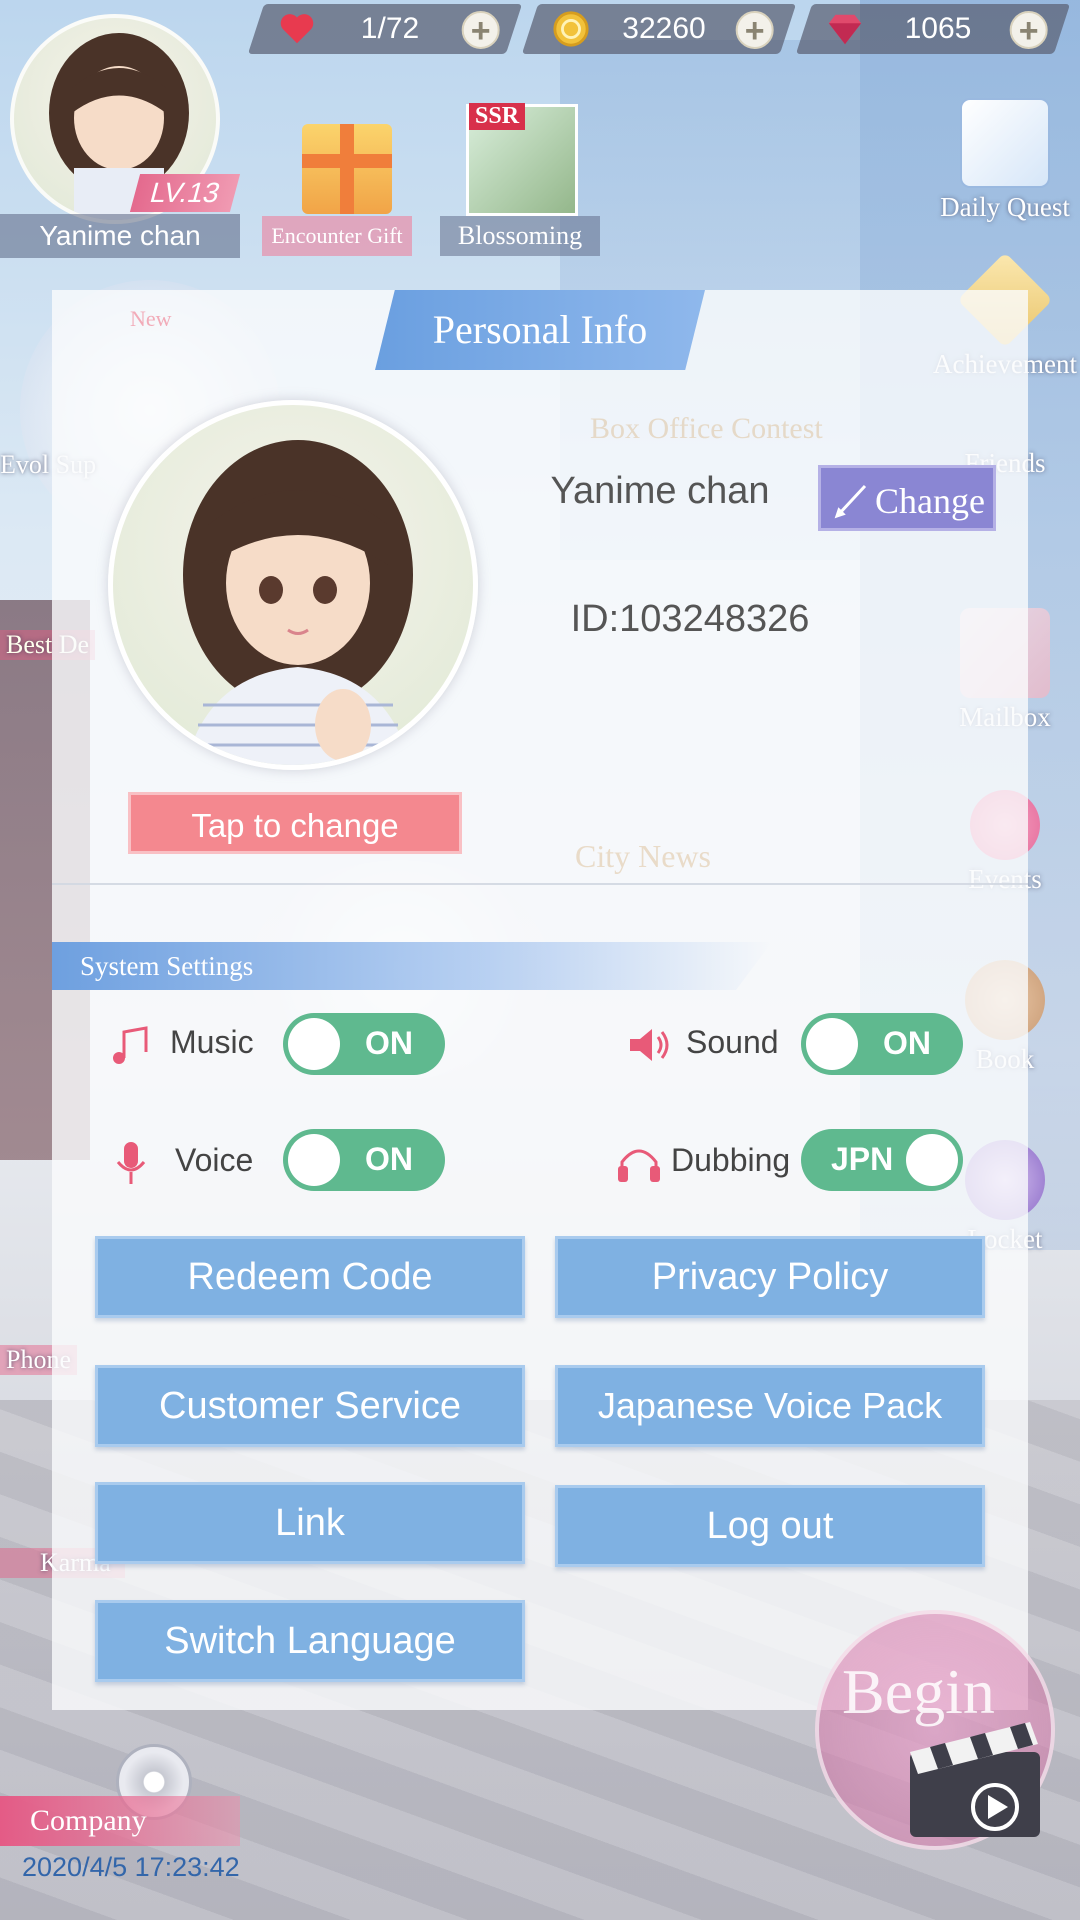  What do you see at coordinates (337, 236) in the screenshot?
I see `encounter-gift-label: Encounter Gift` at bounding box center [337, 236].